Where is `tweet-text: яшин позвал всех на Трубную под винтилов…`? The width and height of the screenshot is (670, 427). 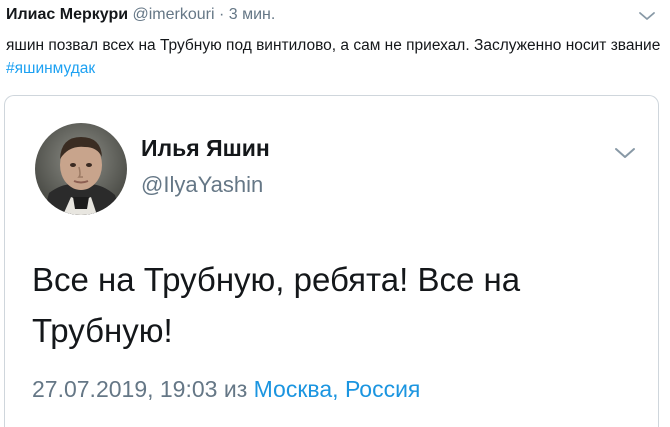 tweet-text: яшин позвал всех на Трубную под винтилов… is located at coordinates (333, 57).